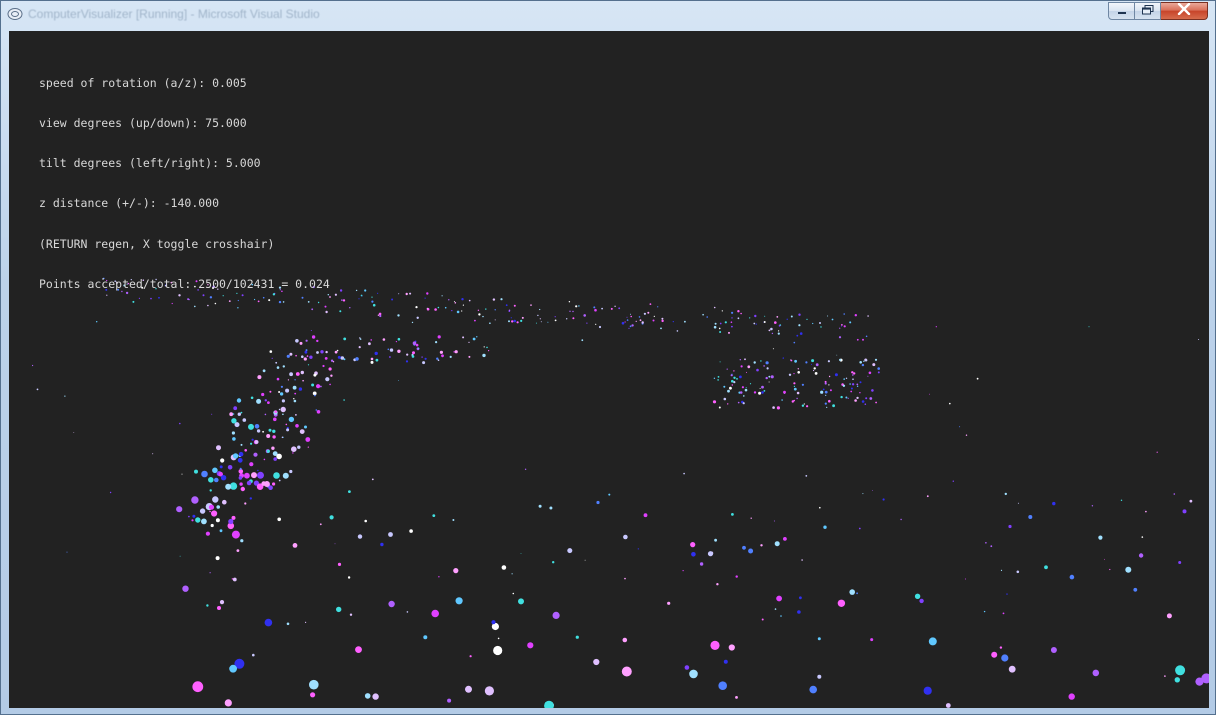  Describe the element at coordinates (1184, 11) in the screenshot. I see `close-button` at that location.